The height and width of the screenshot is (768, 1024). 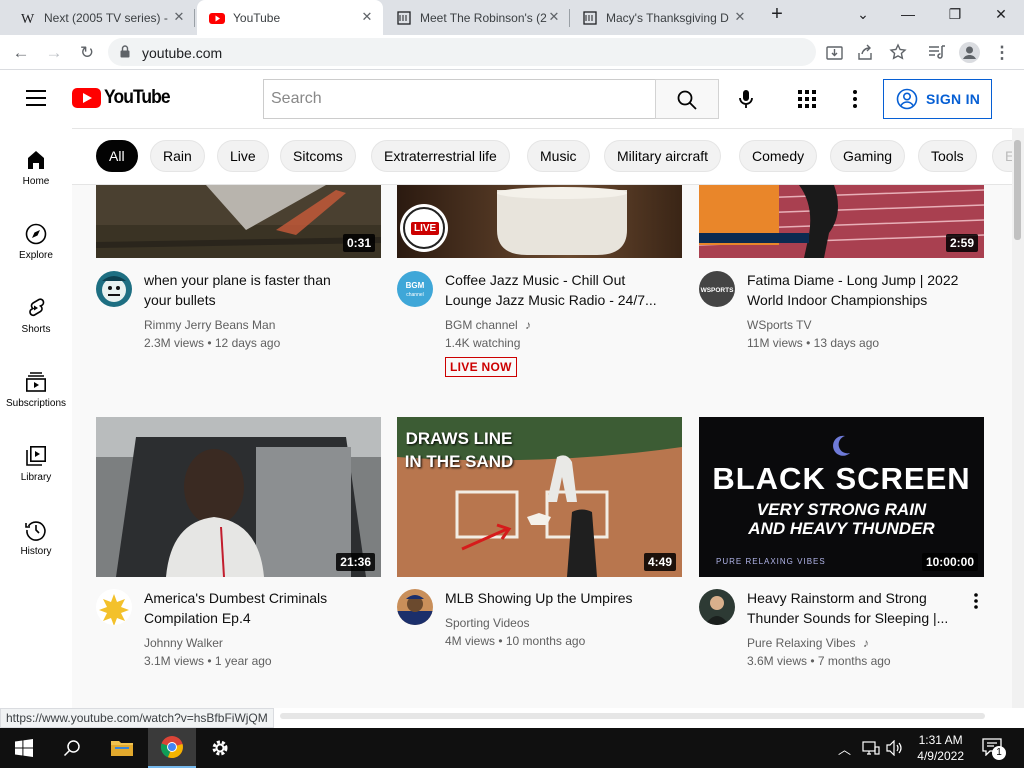 What do you see at coordinates (243, 156) in the screenshot?
I see `chip-live: Live` at bounding box center [243, 156].